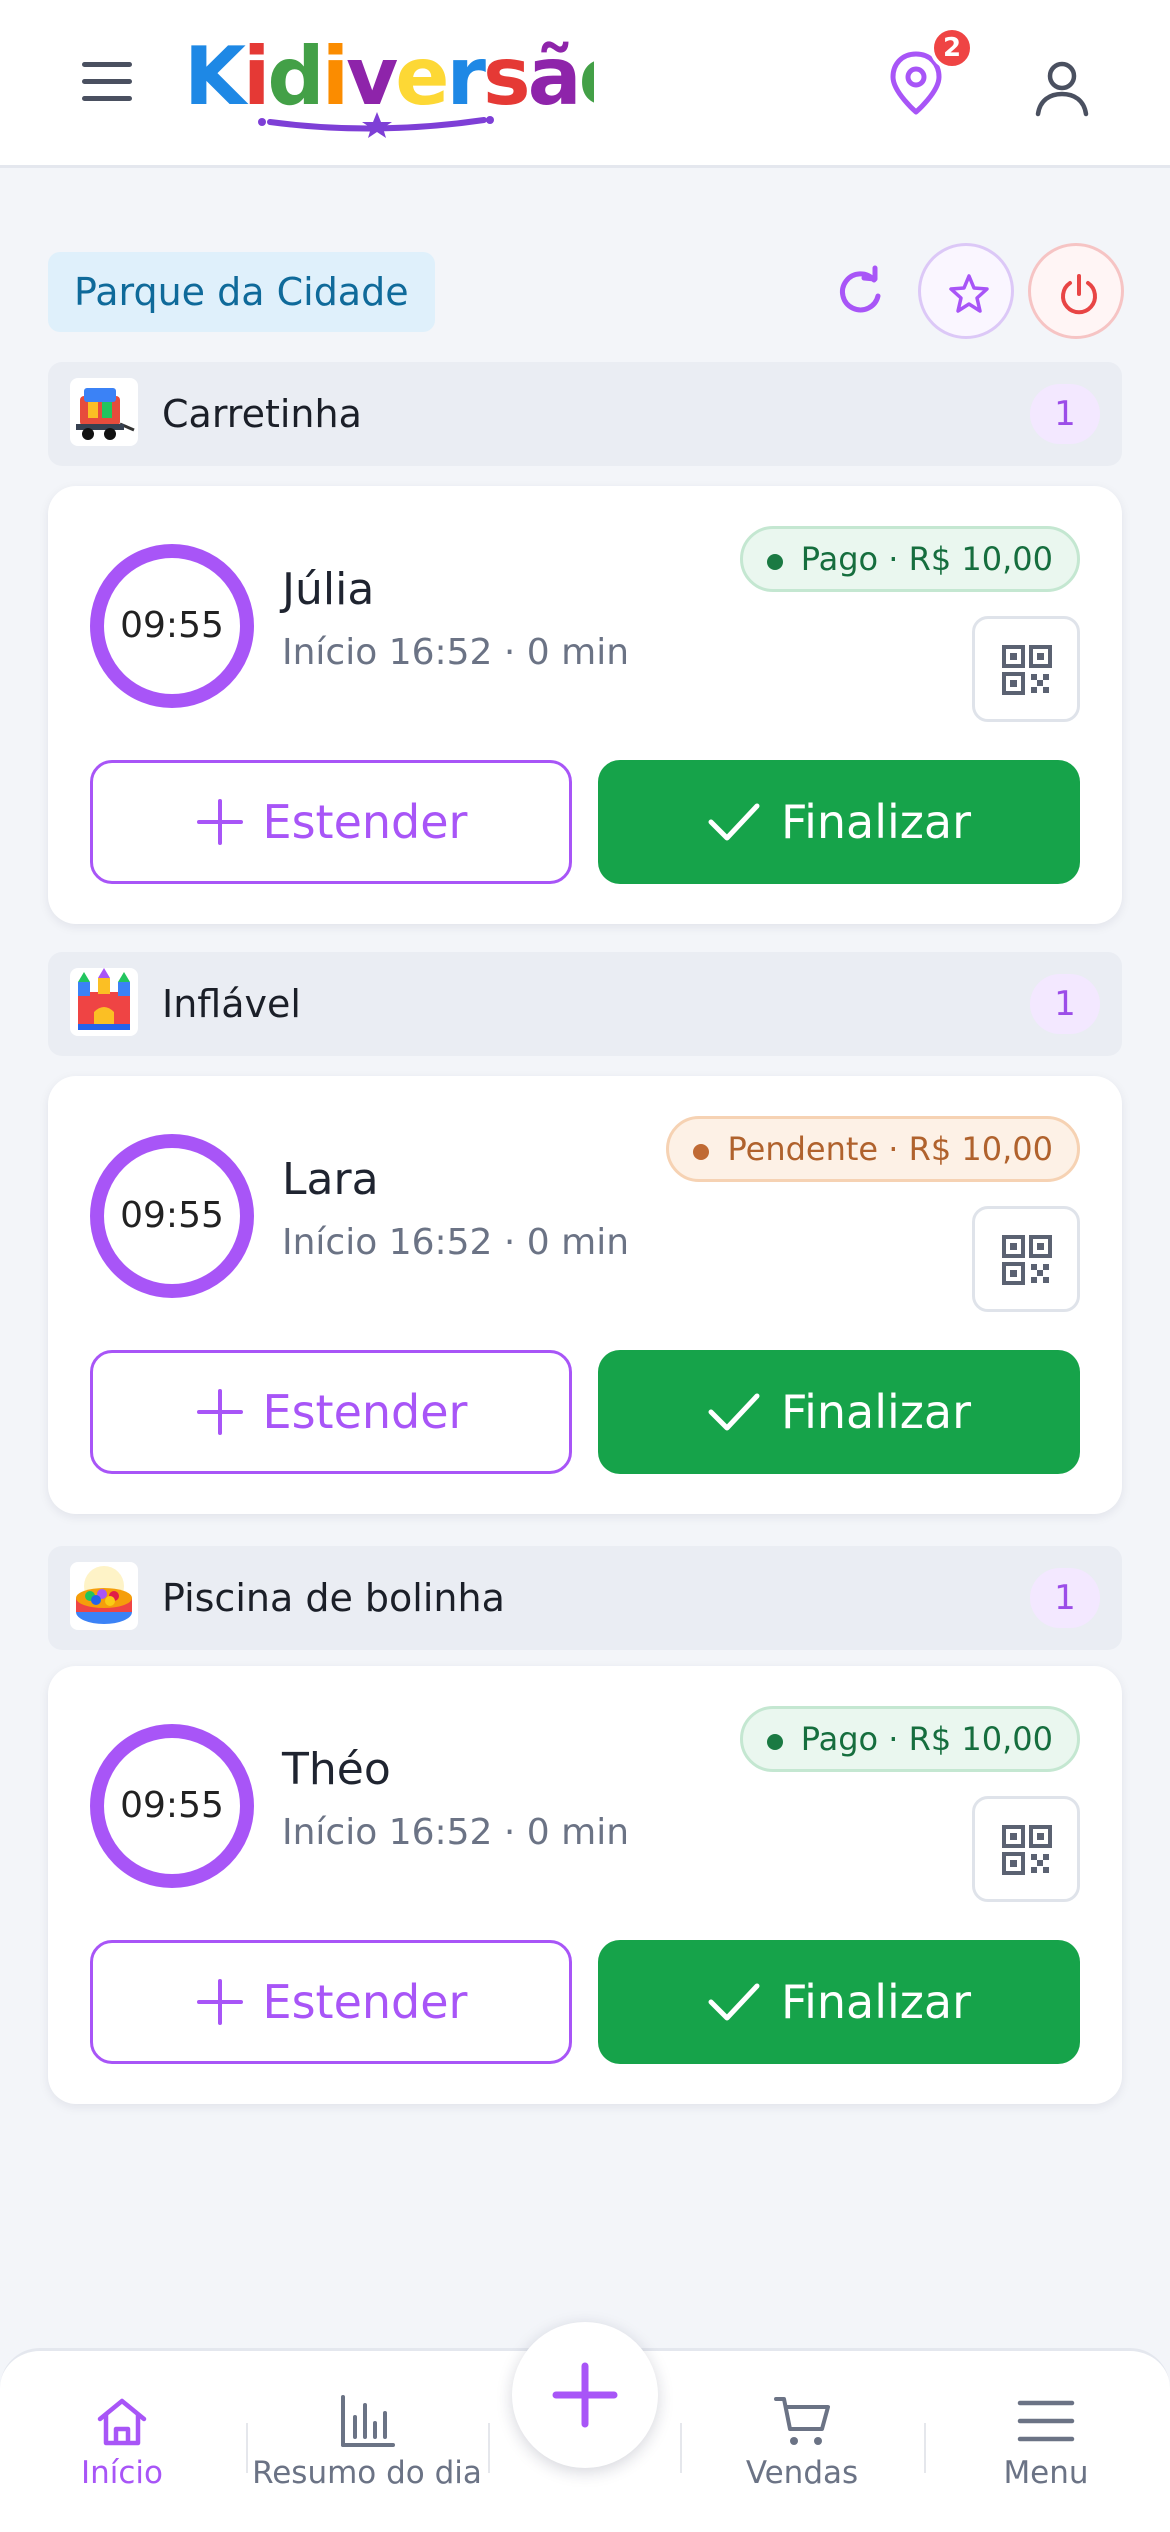 This screenshot has width=1170, height=2532. I want to click on payment-status-text: Pendente · R$ 10,00, so click(890, 1149).